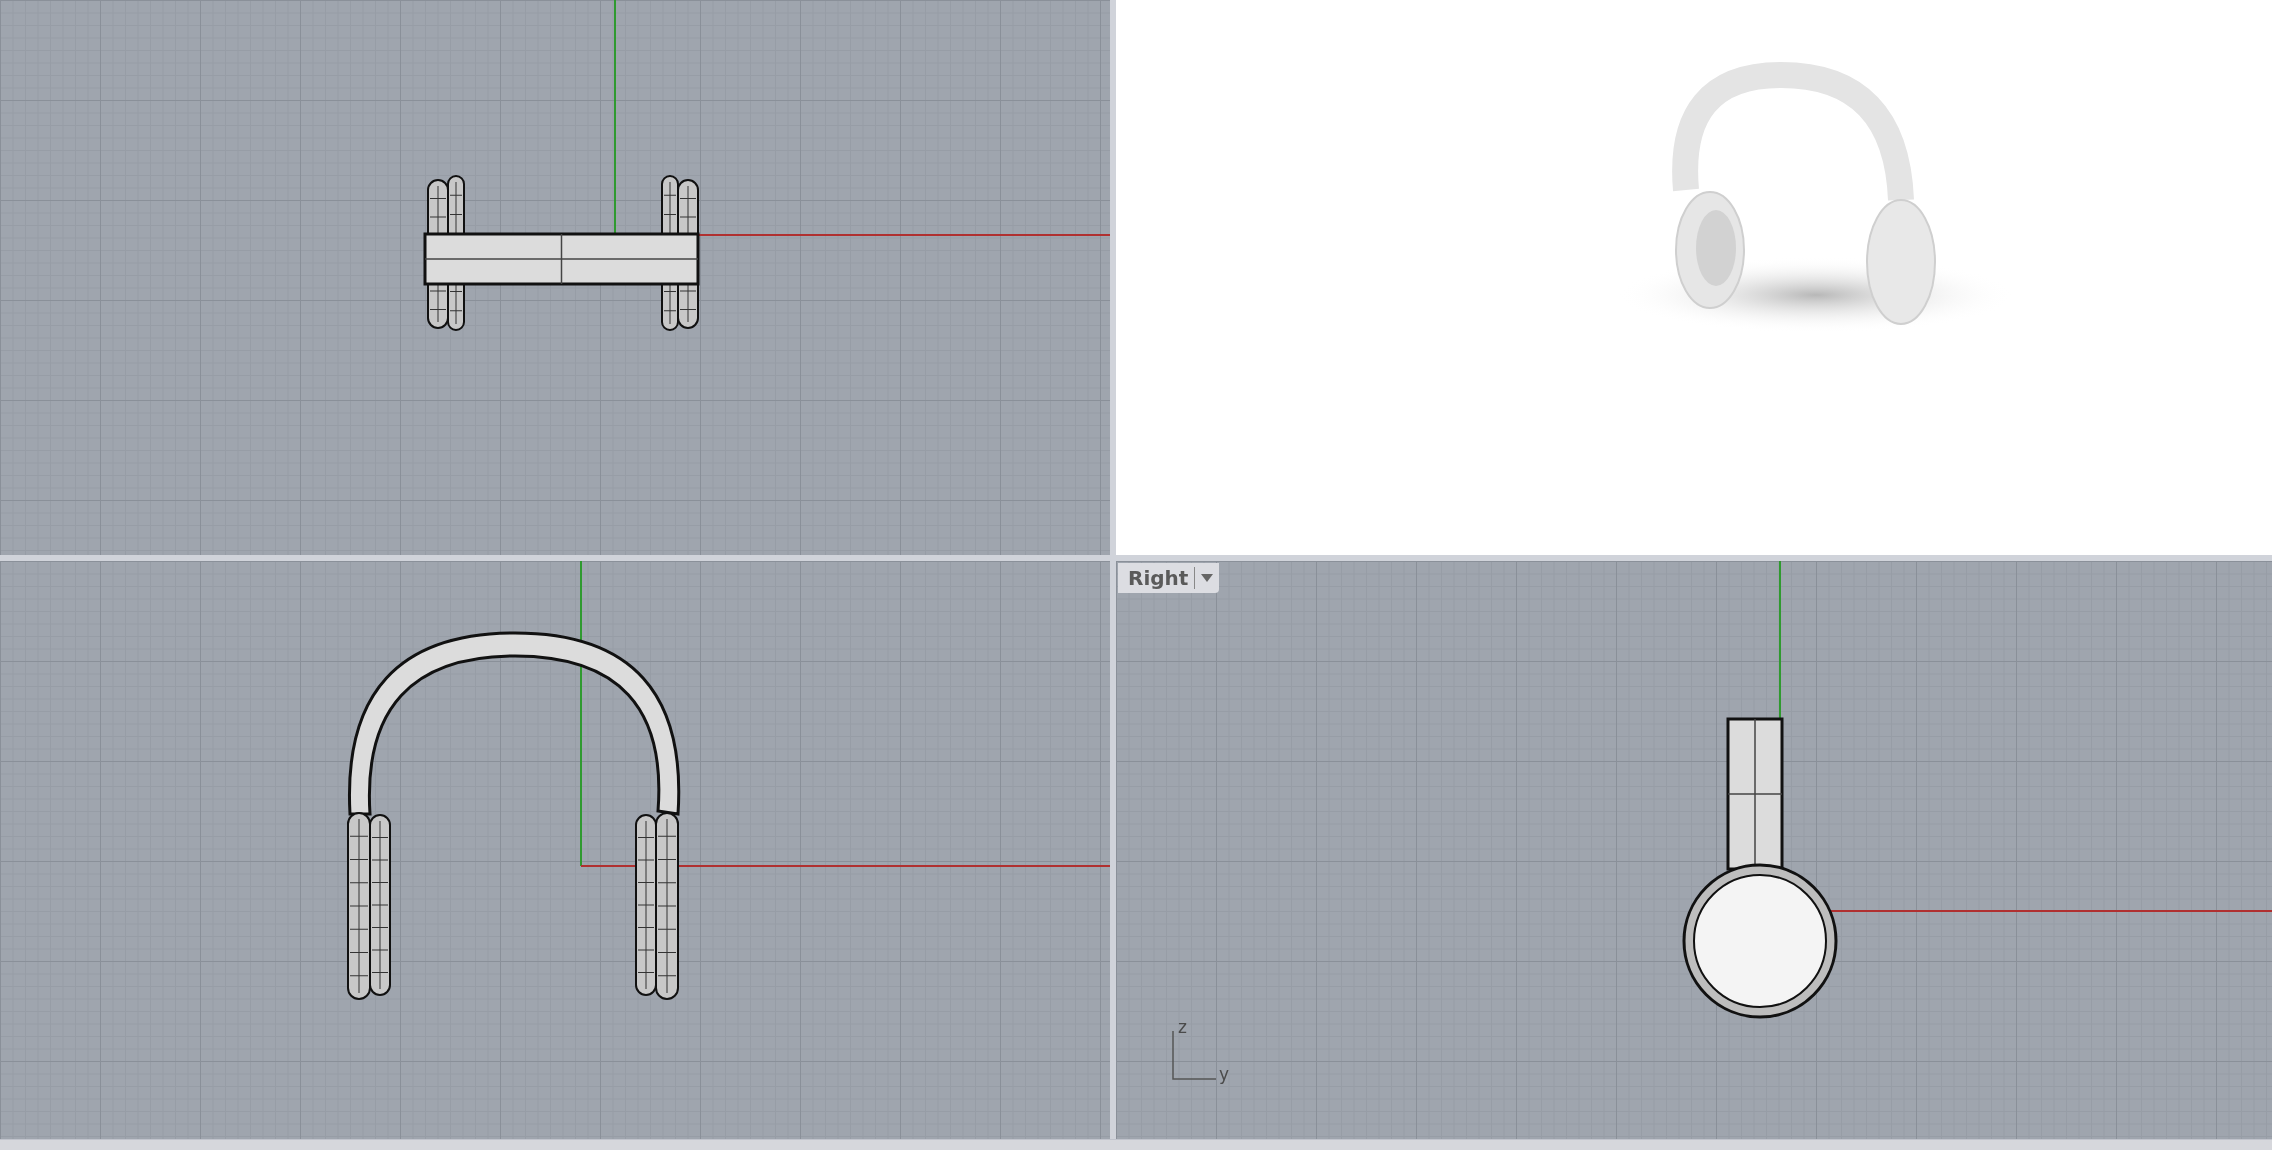 The width and height of the screenshot is (2272, 1150). What do you see at coordinates (1224, 1074) in the screenshot?
I see `axis-label: y` at bounding box center [1224, 1074].